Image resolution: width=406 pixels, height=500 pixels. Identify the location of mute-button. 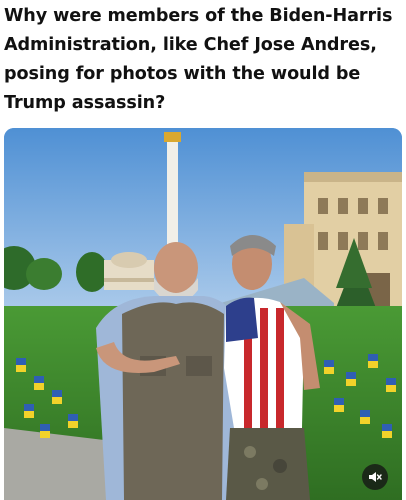
(375, 477).